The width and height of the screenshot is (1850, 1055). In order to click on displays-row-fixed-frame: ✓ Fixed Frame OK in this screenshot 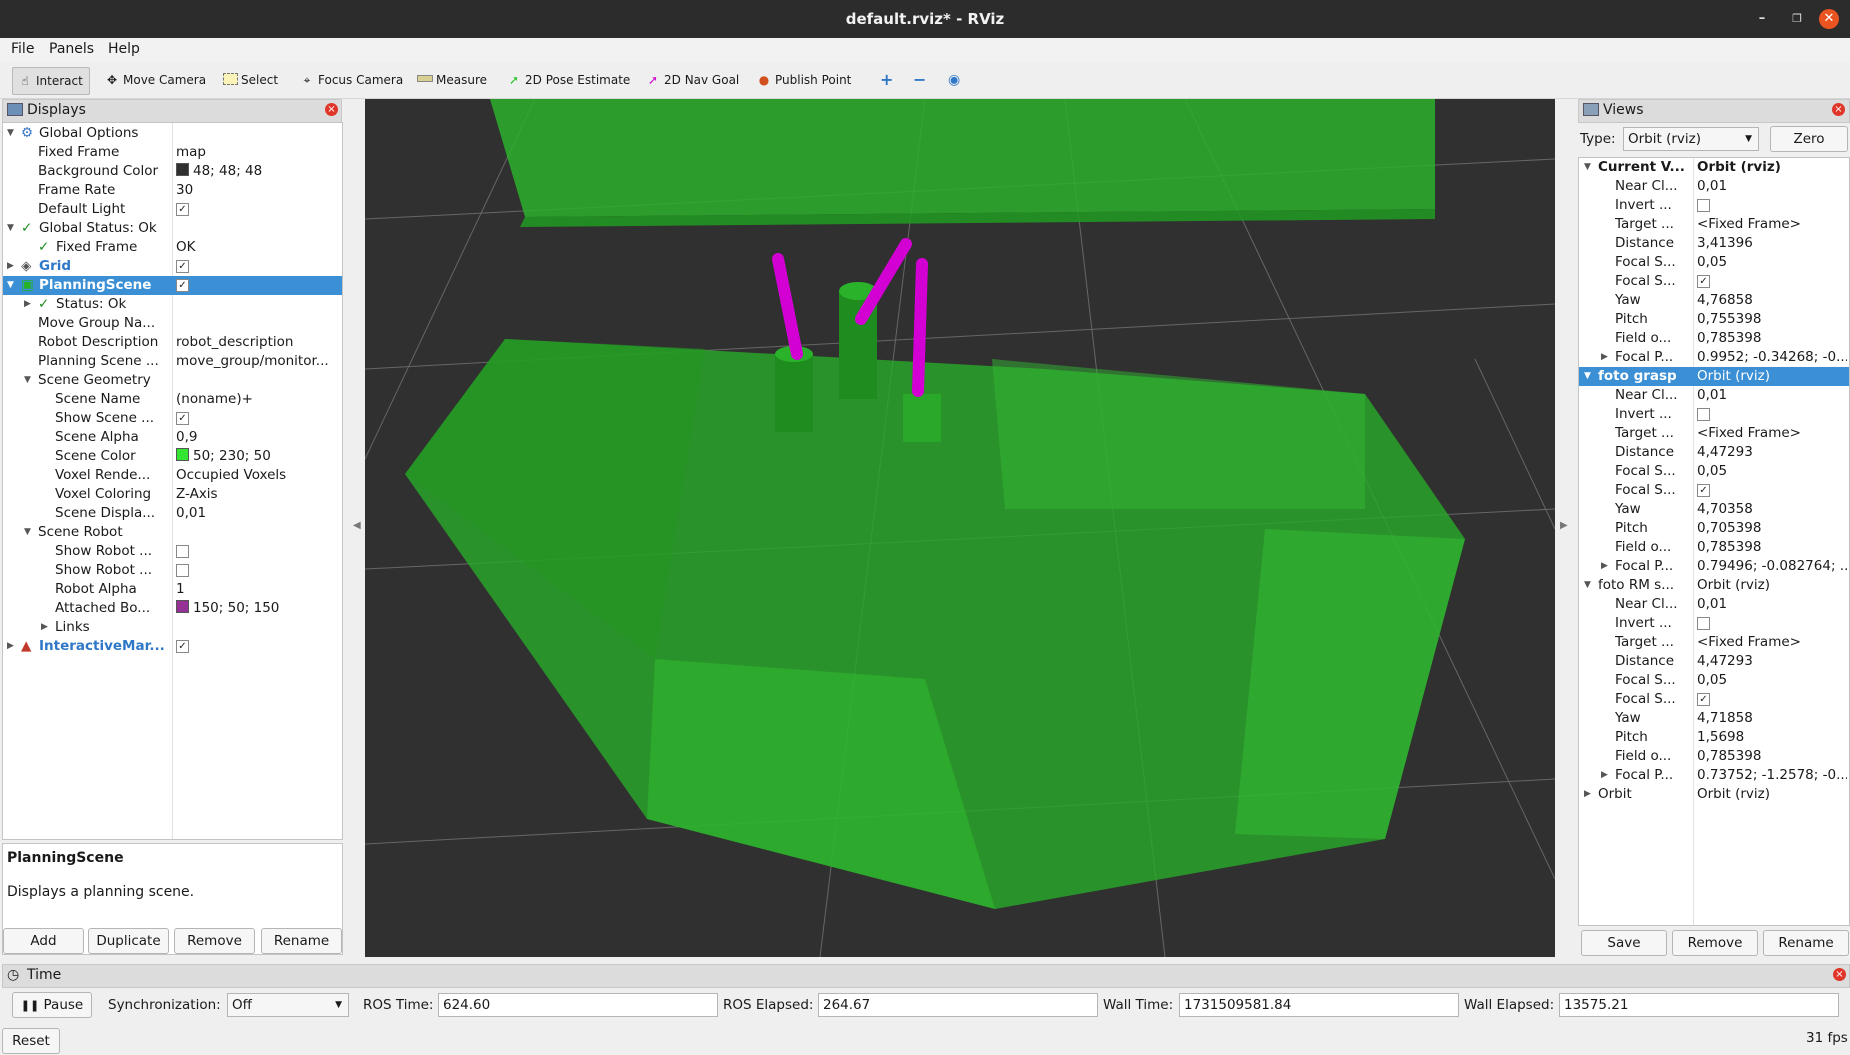, I will do `click(172, 247)`.